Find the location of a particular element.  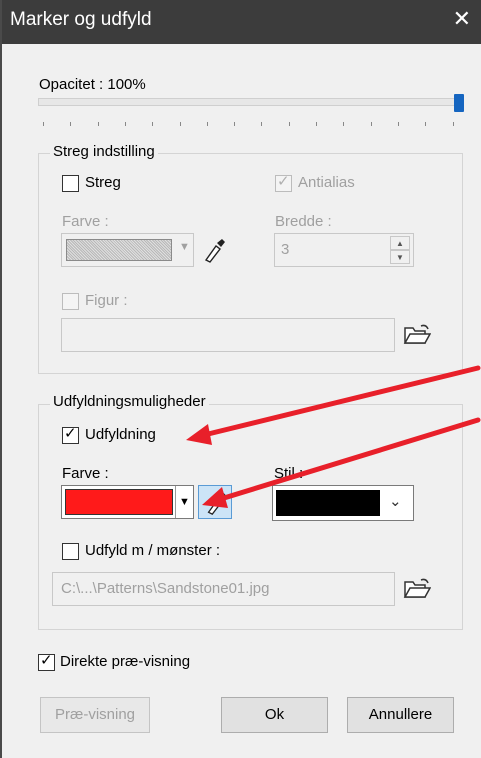

annotation-arrows is located at coordinates (333, 436).